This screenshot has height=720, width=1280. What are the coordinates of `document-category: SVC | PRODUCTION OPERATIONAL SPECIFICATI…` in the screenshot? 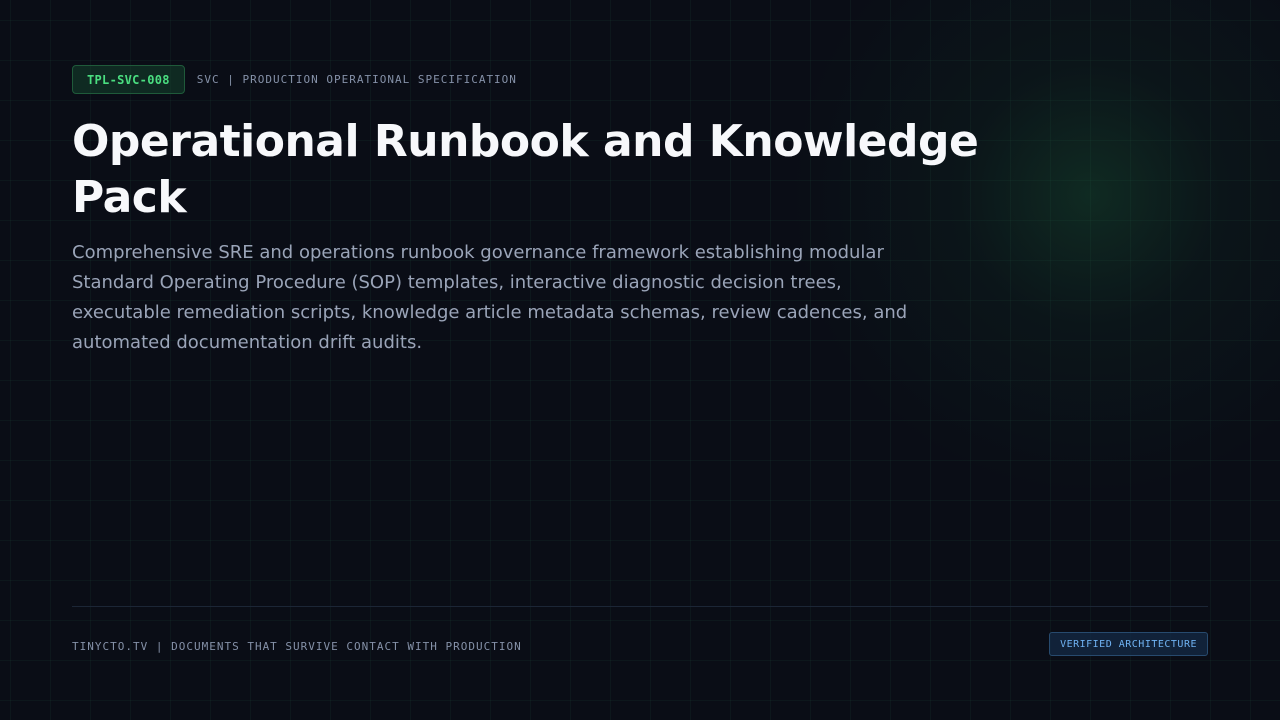 It's located at (356, 79).